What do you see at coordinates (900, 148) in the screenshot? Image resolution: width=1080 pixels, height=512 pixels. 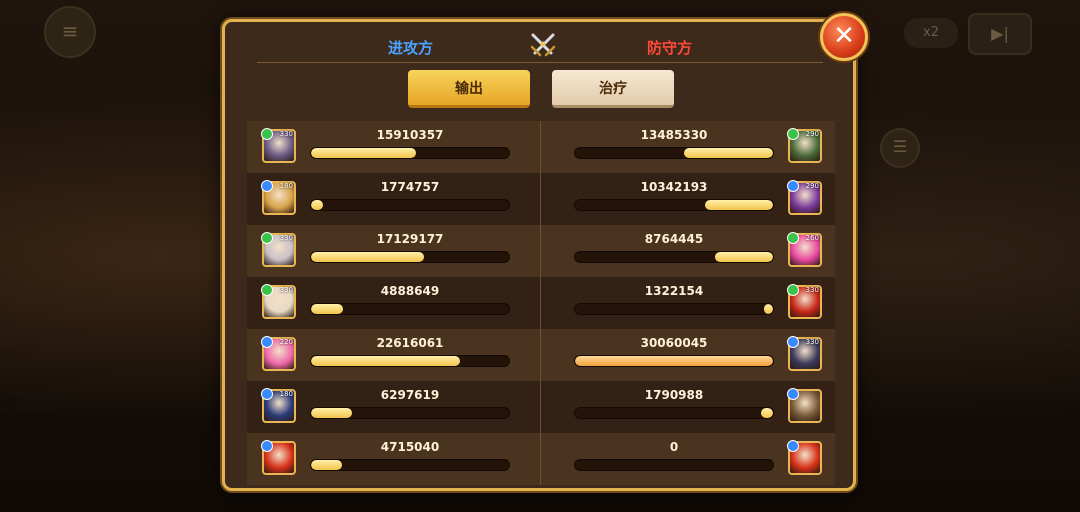 I see `list-icon: ☰` at bounding box center [900, 148].